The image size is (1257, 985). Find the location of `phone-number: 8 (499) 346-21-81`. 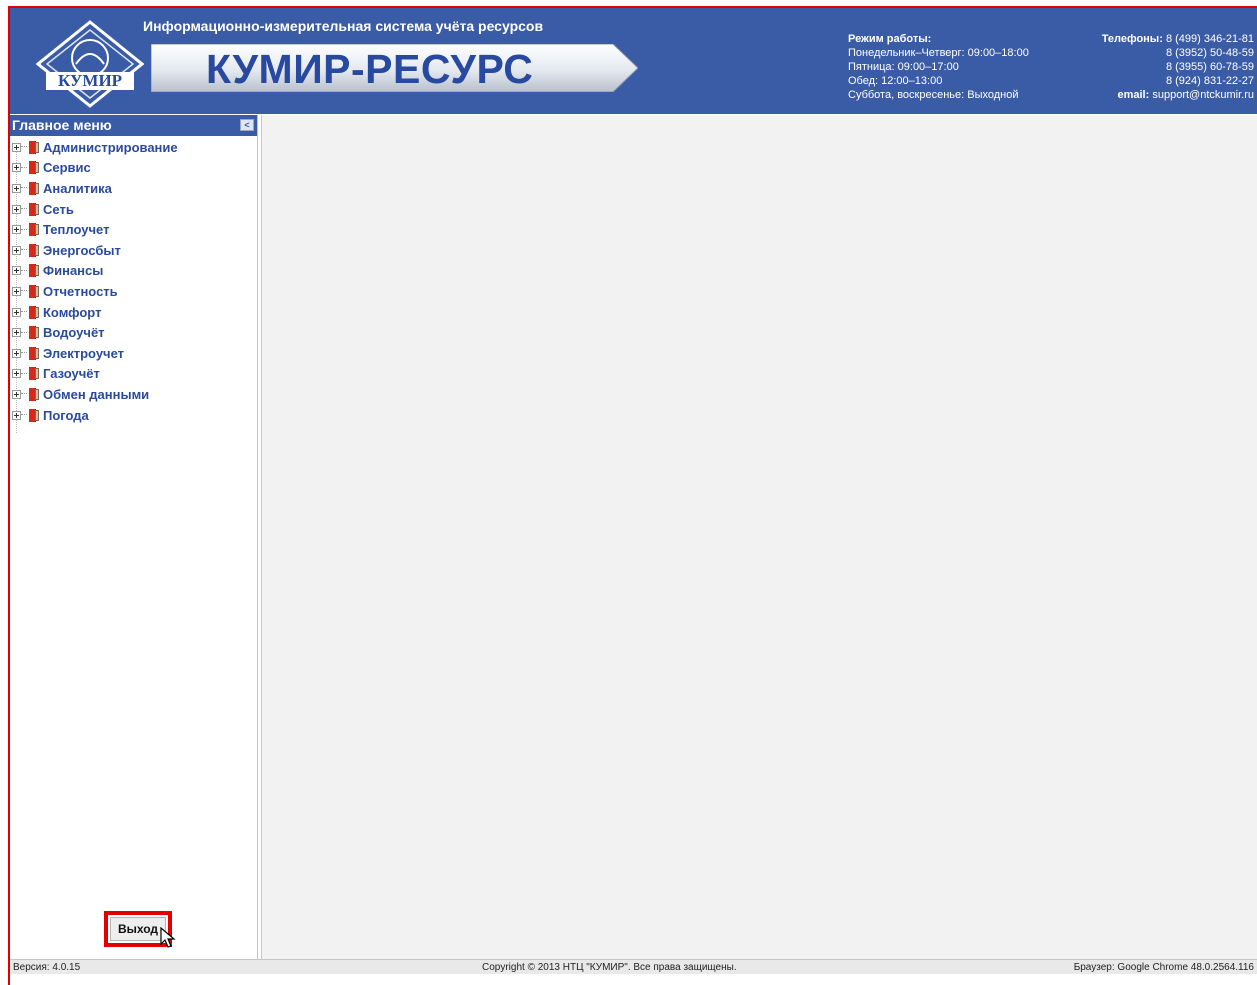

phone-number: 8 (499) 346-21-81 is located at coordinates (1209, 39).